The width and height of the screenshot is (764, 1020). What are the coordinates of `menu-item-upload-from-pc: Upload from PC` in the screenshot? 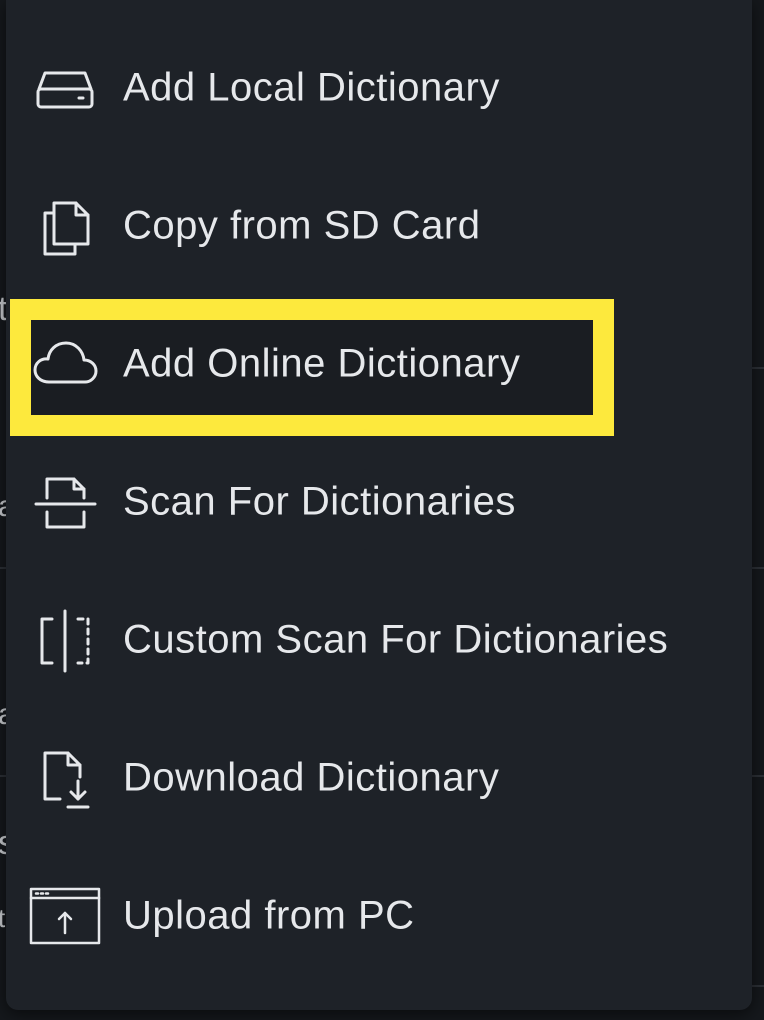 It's located at (379, 916).